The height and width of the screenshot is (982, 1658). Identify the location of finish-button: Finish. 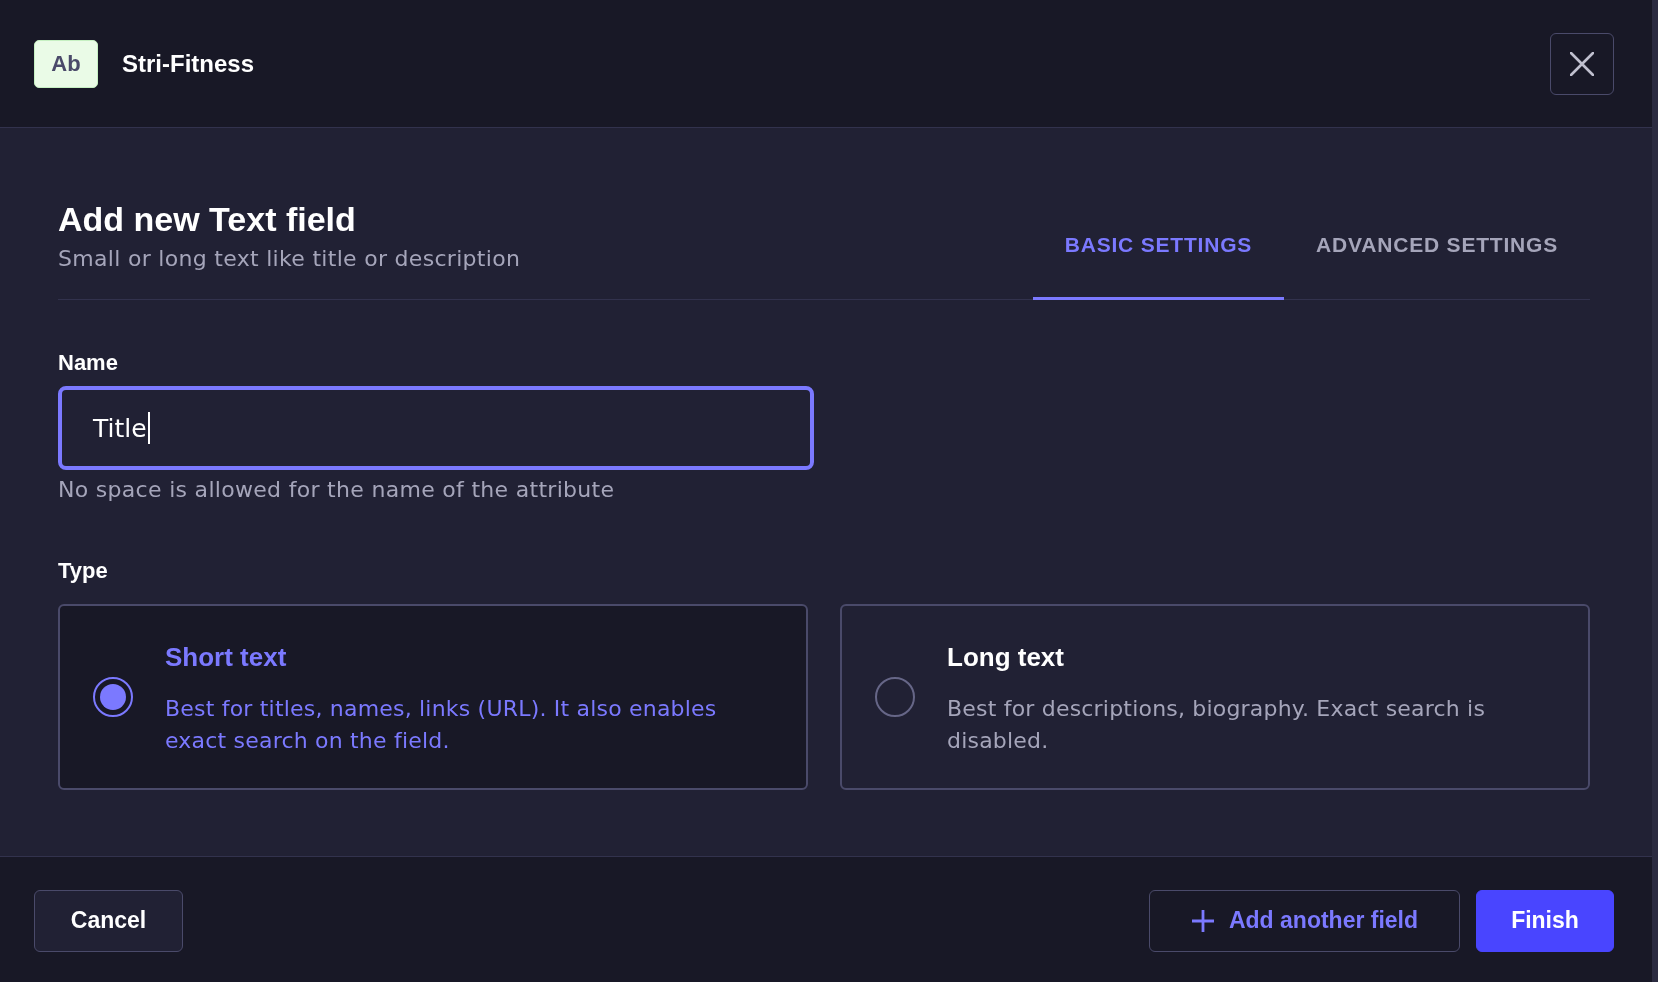
(1545, 920).